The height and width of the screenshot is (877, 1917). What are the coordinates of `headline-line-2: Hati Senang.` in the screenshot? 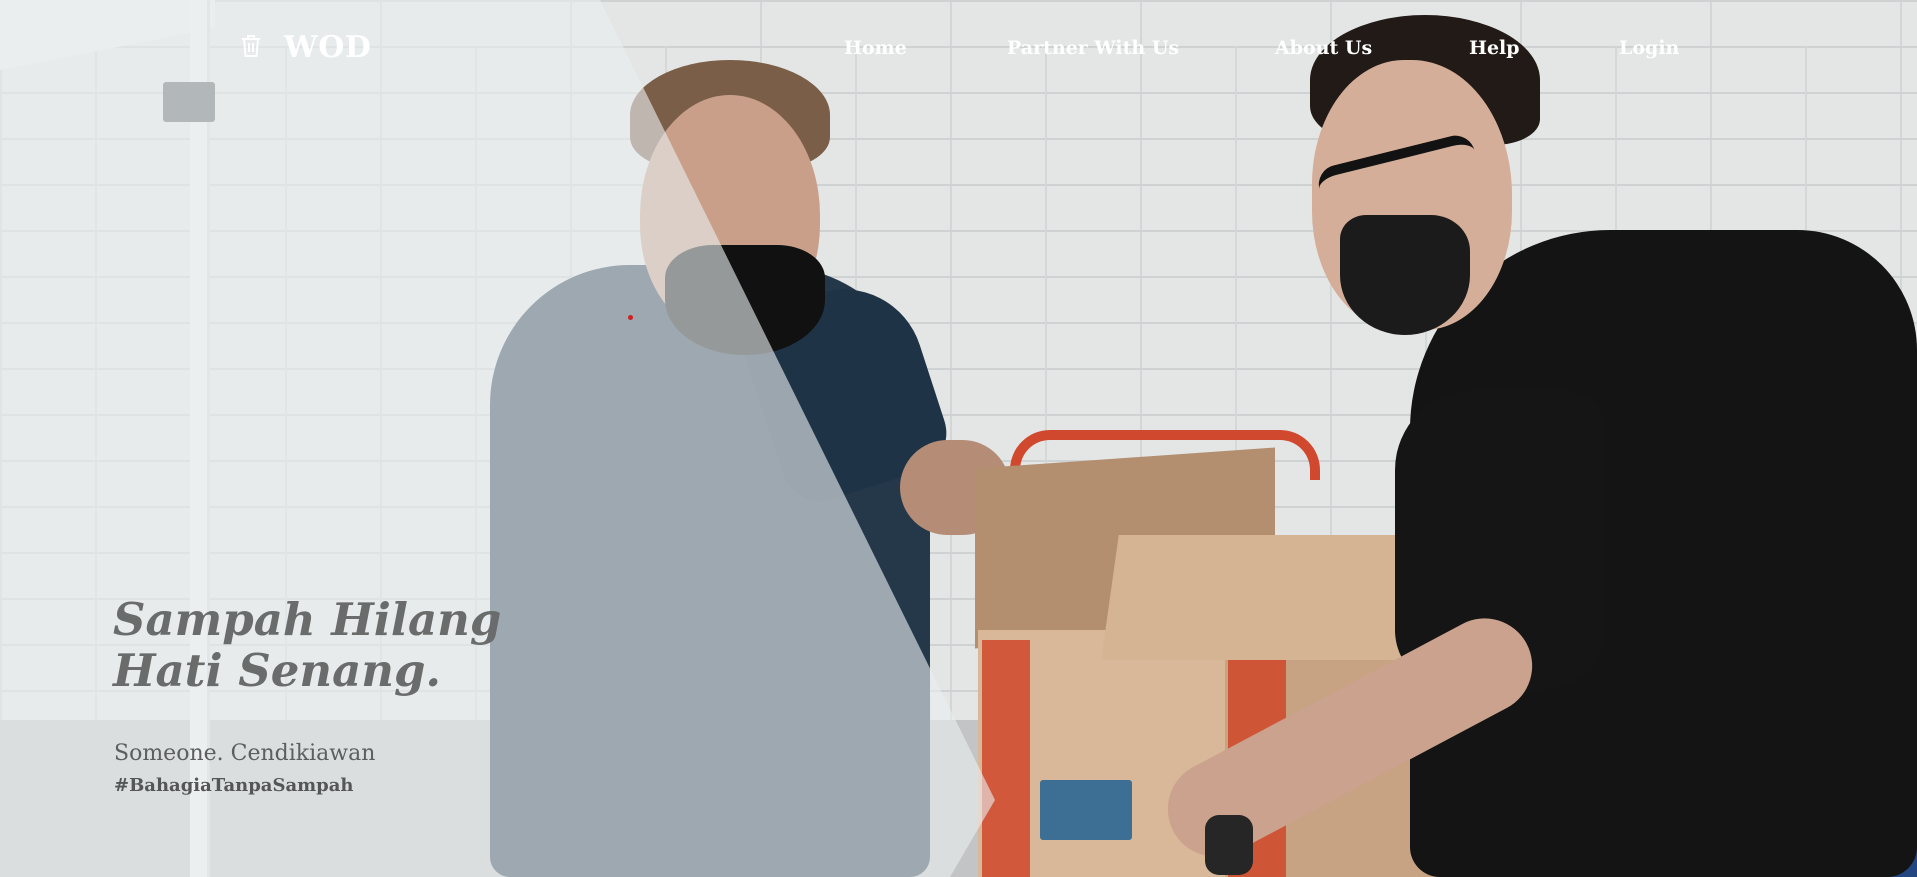 It's located at (277, 670).